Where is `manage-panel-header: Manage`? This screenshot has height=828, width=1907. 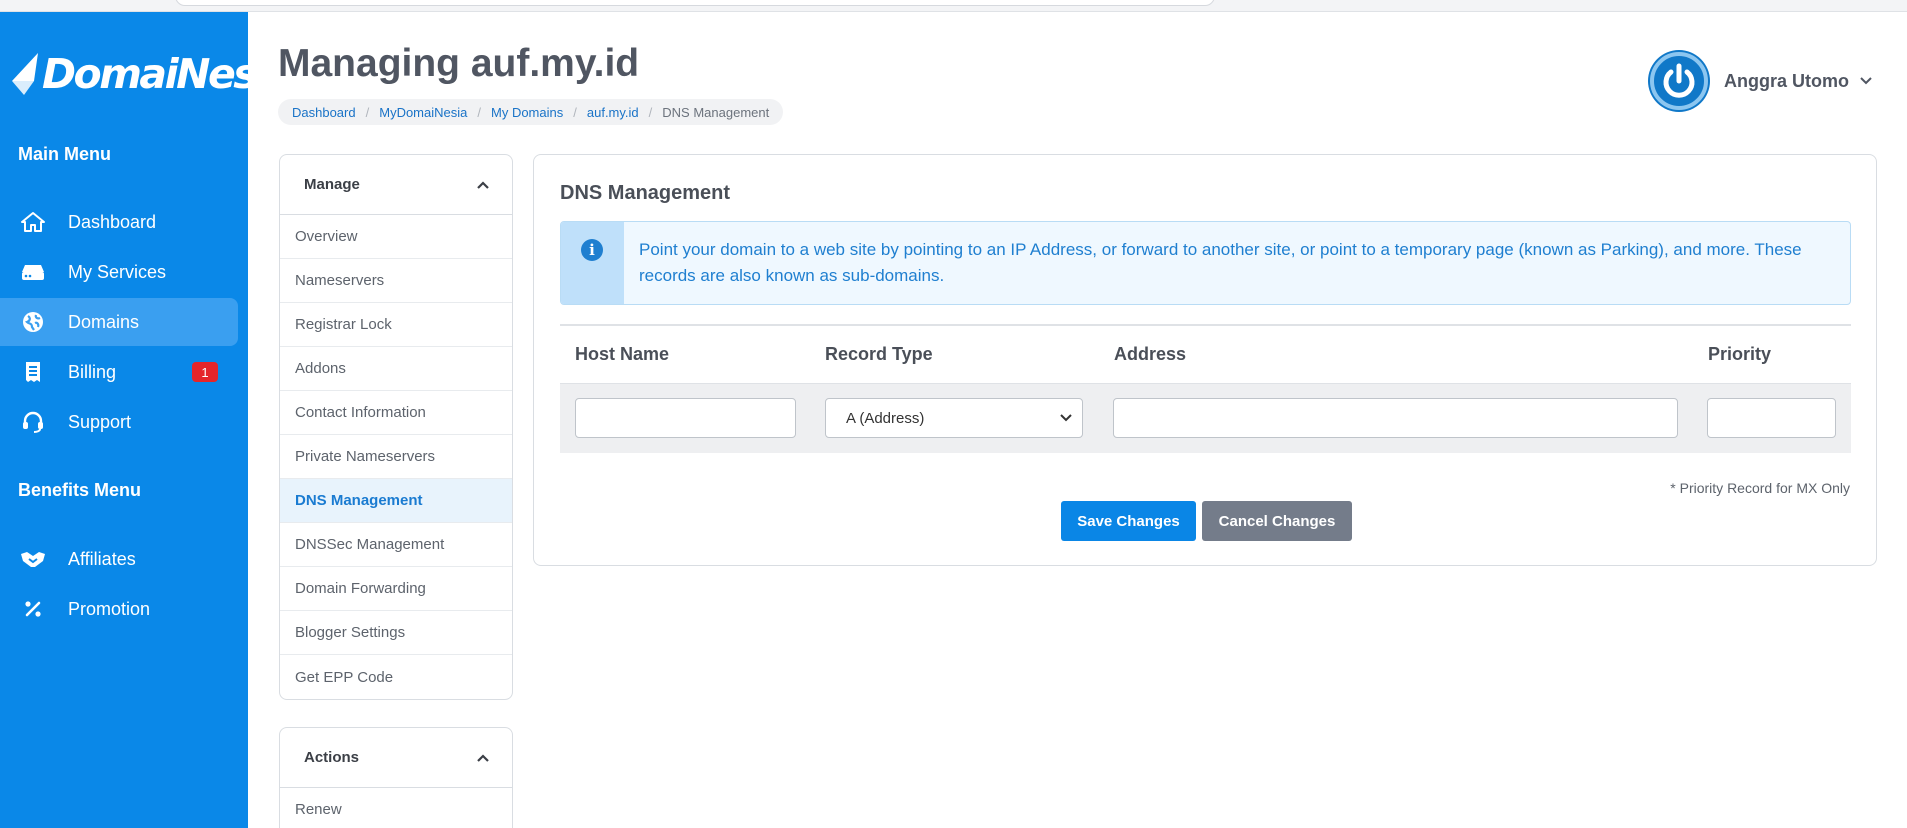 manage-panel-header: Manage is located at coordinates (396, 185).